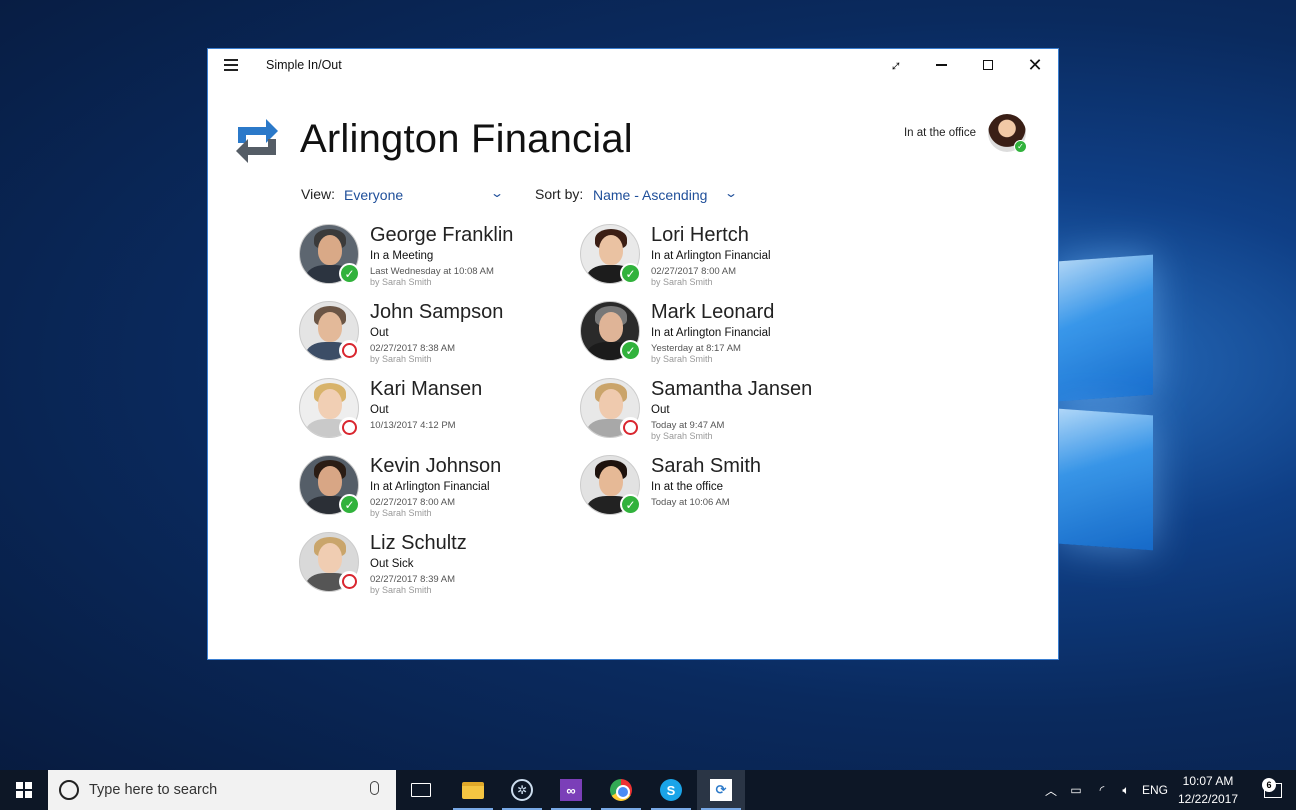 Image resolution: width=1296 pixels, height=810 pixels. What do you see at coordinates (706, 466) in the screenshot?
I see `person-name: Sarah Smith` at bounding box center [706, 466].